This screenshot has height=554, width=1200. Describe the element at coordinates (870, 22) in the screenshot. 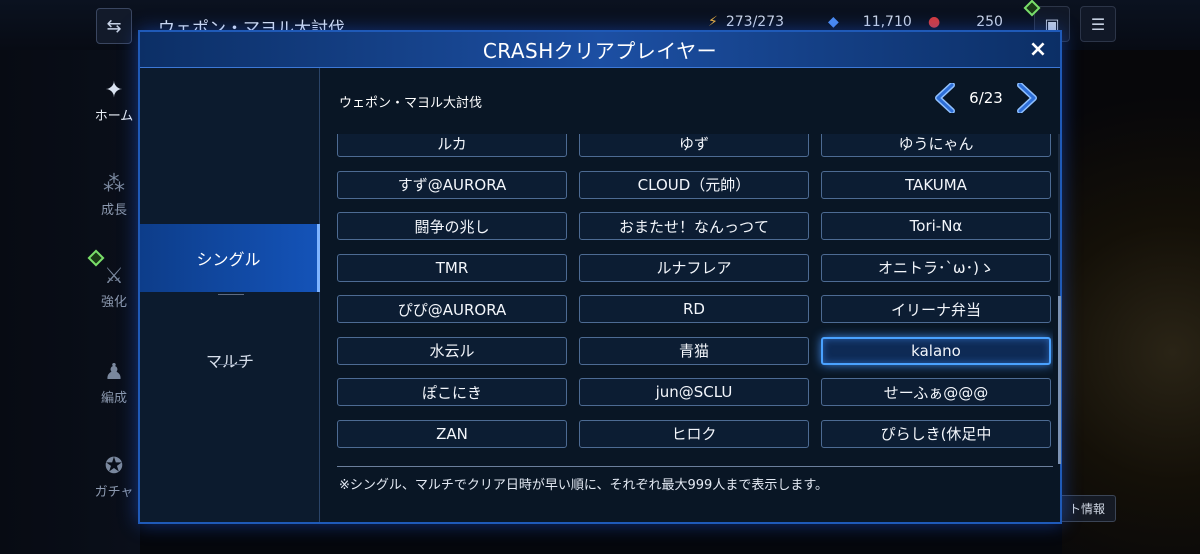

I see `crystal-counter: ◆ 11,710` at that location.